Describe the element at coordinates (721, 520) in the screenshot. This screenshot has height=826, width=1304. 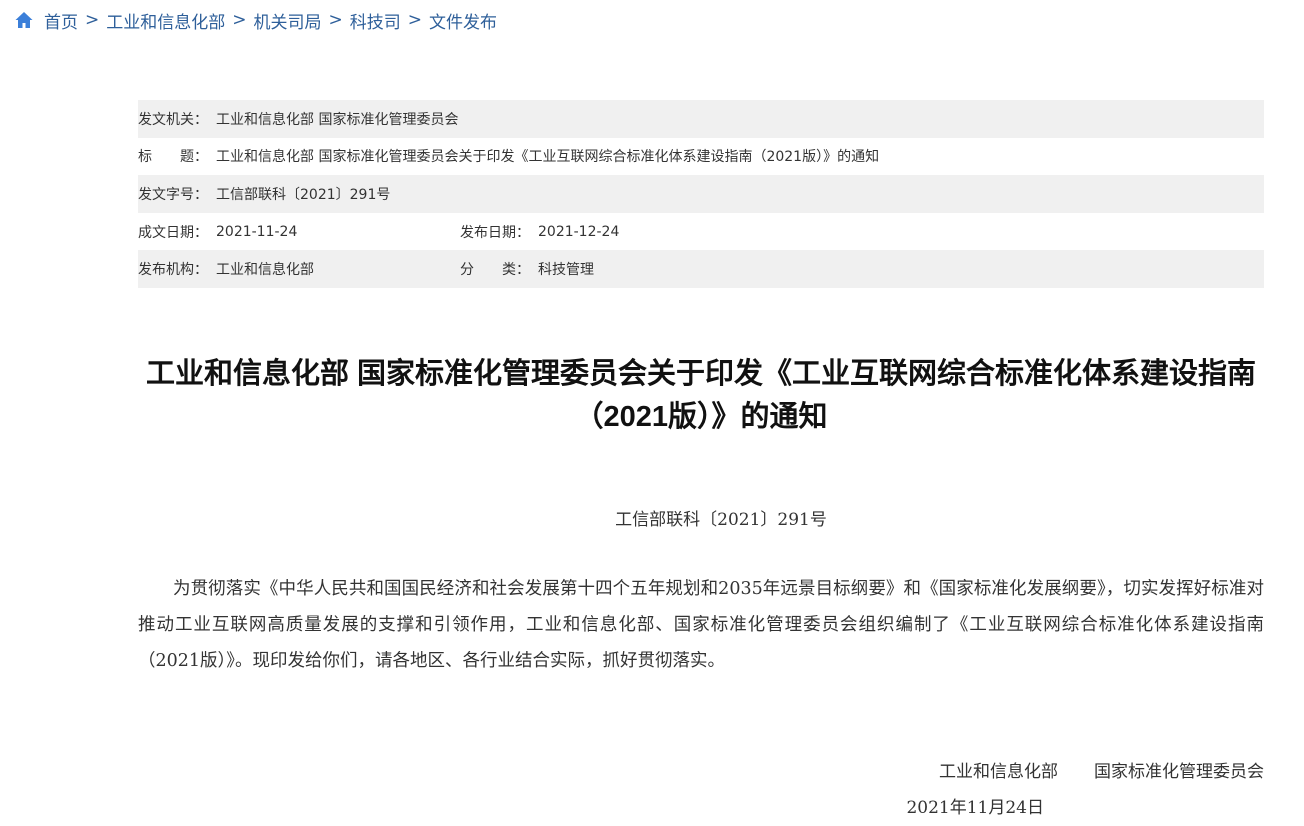
I see `document-number: 工信部联科〔2021〕291号` at that location.